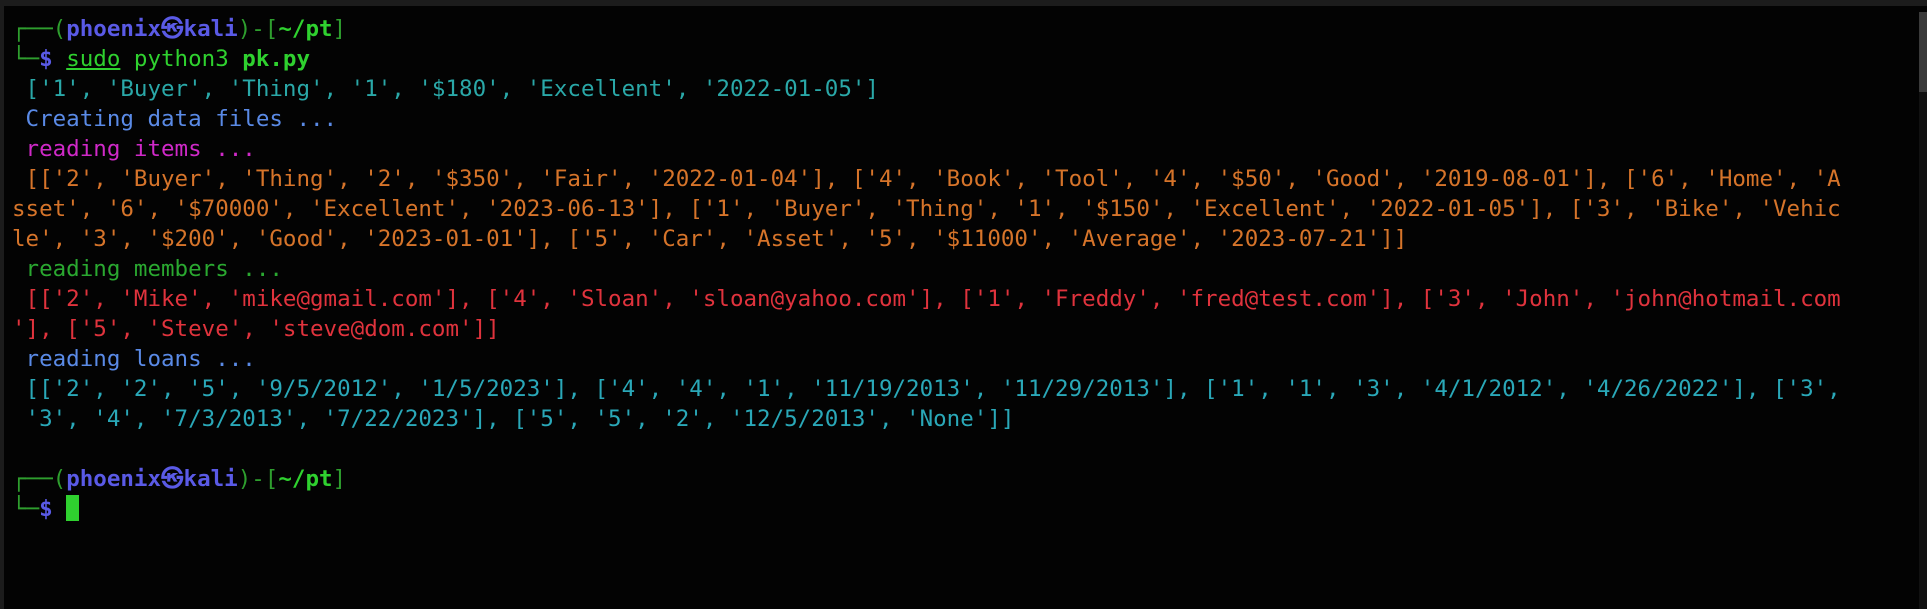  What do you see at coordinates (962, 479) in the screenshot?
I see `prompt-line-top-2: ┌──(phoenix㉿kali)-[~/pt]` at bounding box center [962, 479].